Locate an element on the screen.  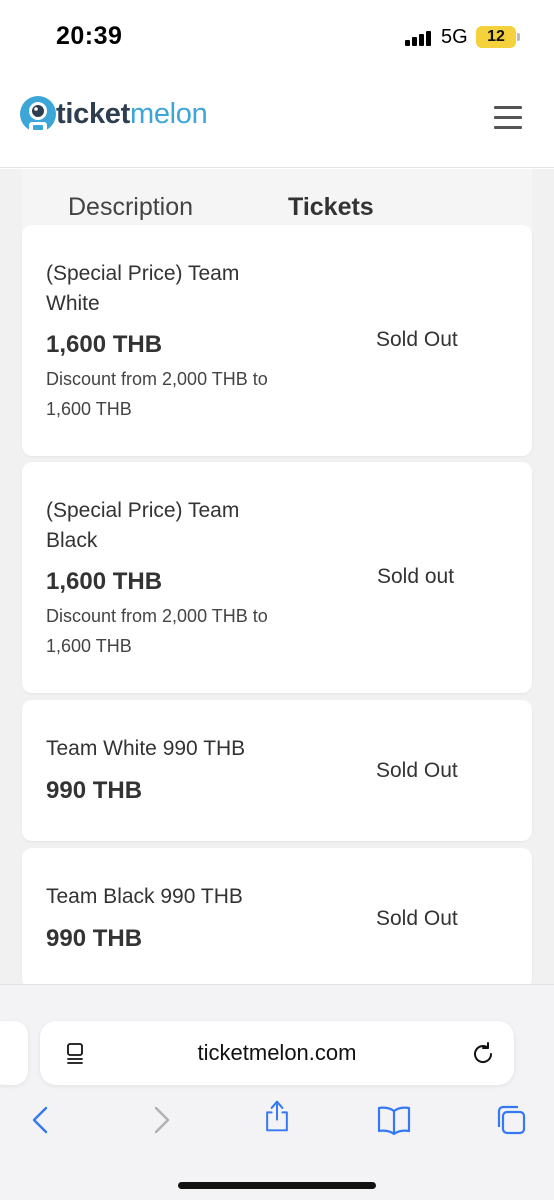
tab-description: Description is located at coordinates (130, 207).